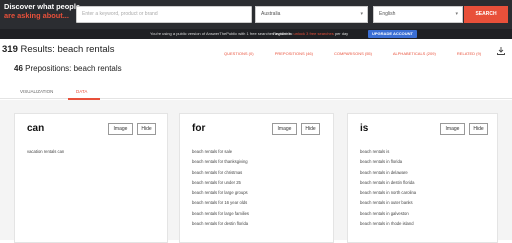 Image resolution: width=512 pixels, height=243 pixels. I want to click on list-item: beach rentals in destin florida, so click(425, 183).